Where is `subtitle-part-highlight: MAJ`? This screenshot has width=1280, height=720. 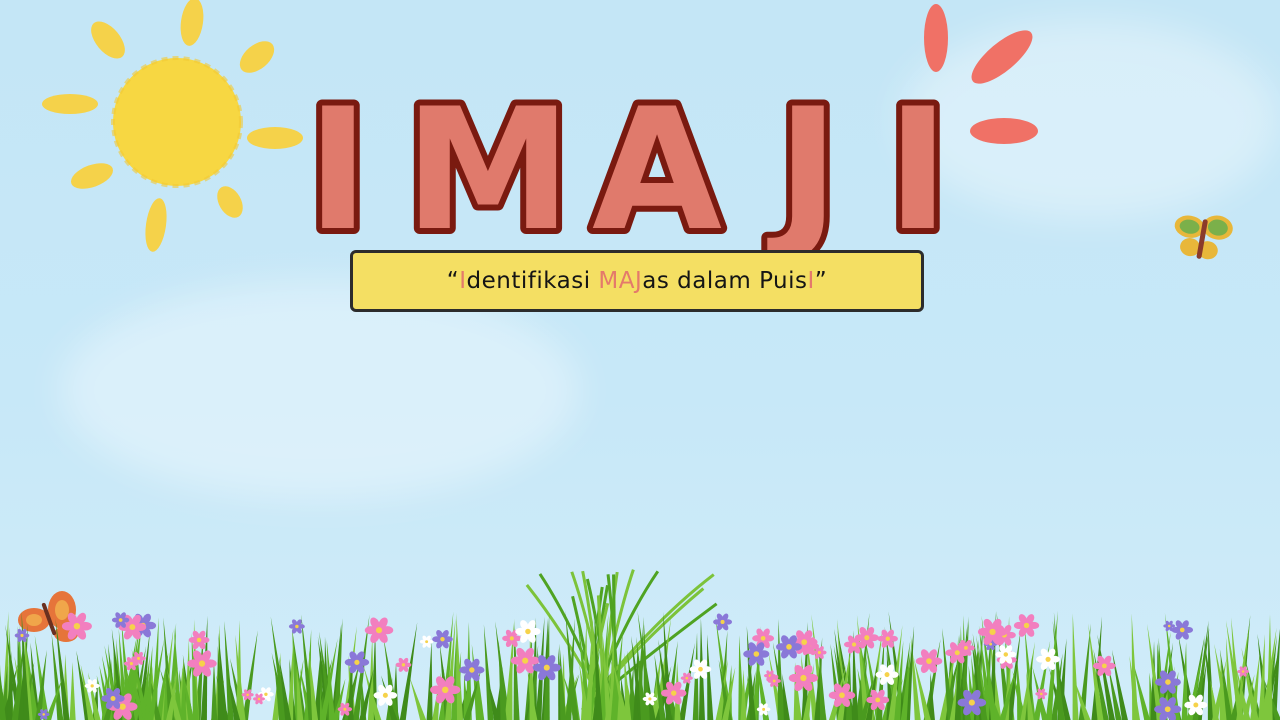
subtitle-part-highlight: MAJ is located at coordinates (620, 281).